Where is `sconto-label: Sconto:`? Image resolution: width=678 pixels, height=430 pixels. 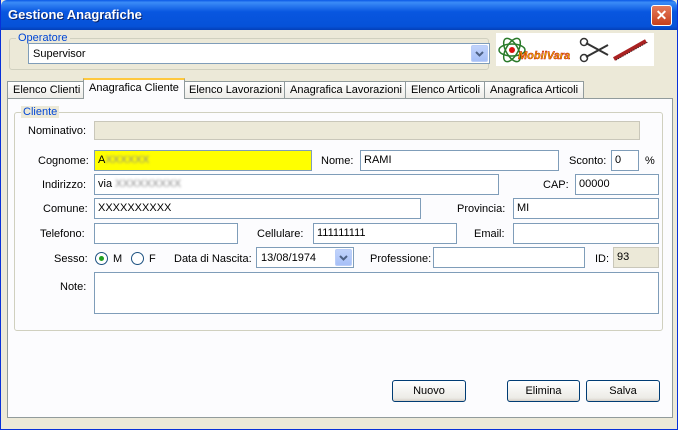 sconto-label: Sconto: is located at coordinates (588, 161).